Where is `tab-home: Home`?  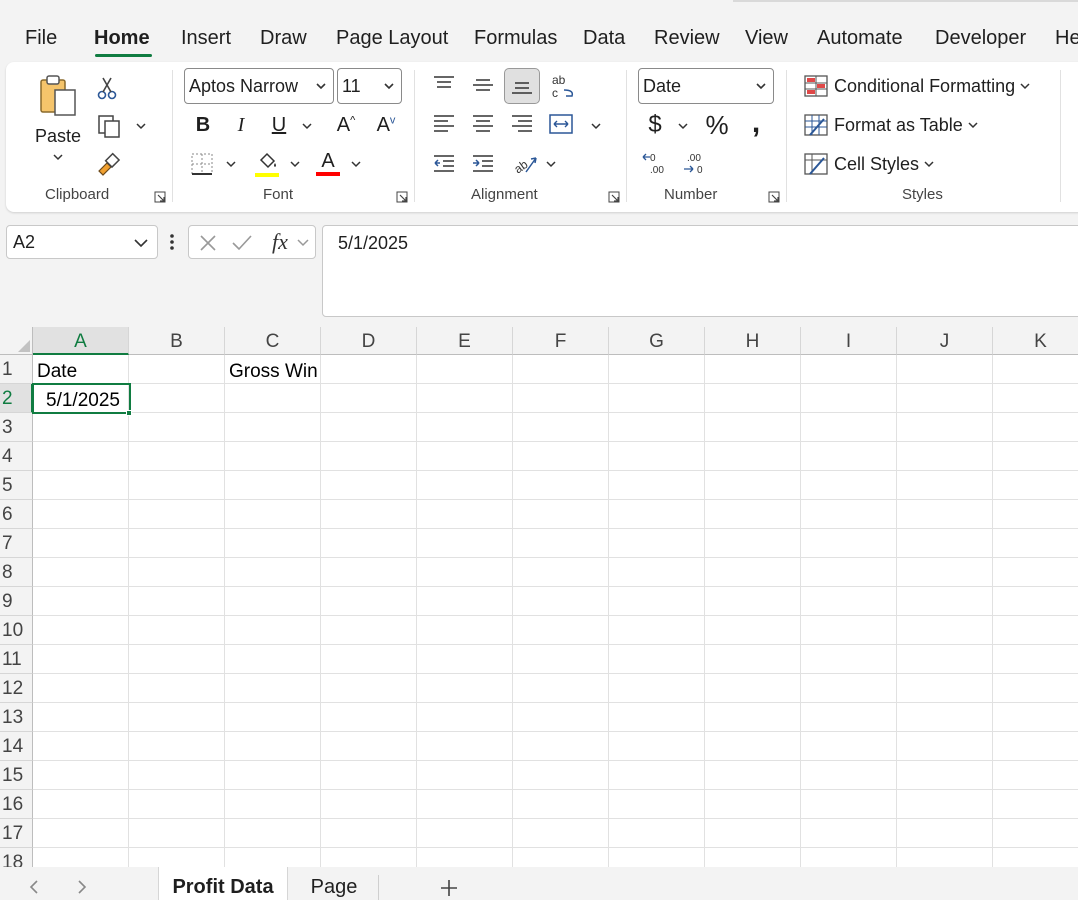 tab-home: Home is located at coordinates (122, 38).